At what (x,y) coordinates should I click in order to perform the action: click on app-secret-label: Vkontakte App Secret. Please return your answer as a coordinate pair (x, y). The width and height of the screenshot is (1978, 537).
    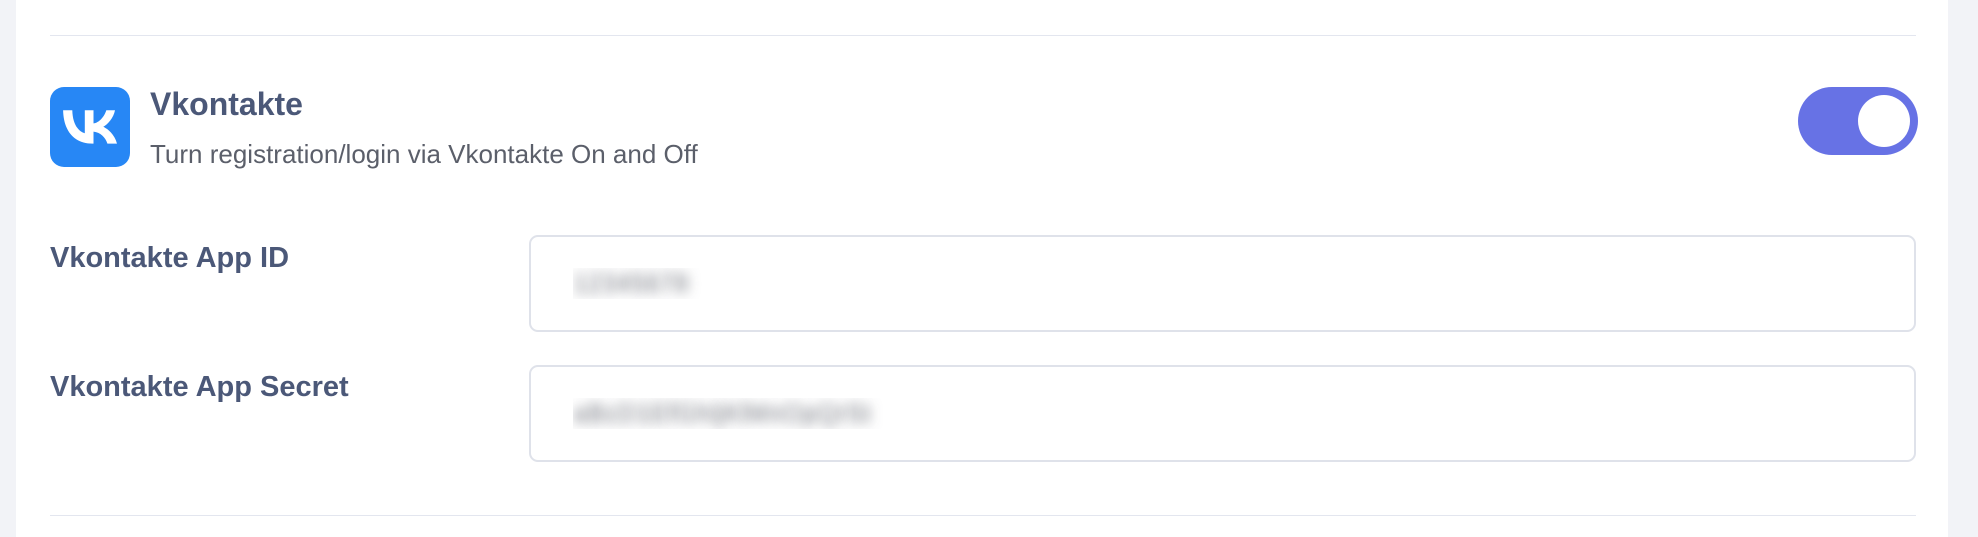
    Looking at the image, I should click on (199, 387).